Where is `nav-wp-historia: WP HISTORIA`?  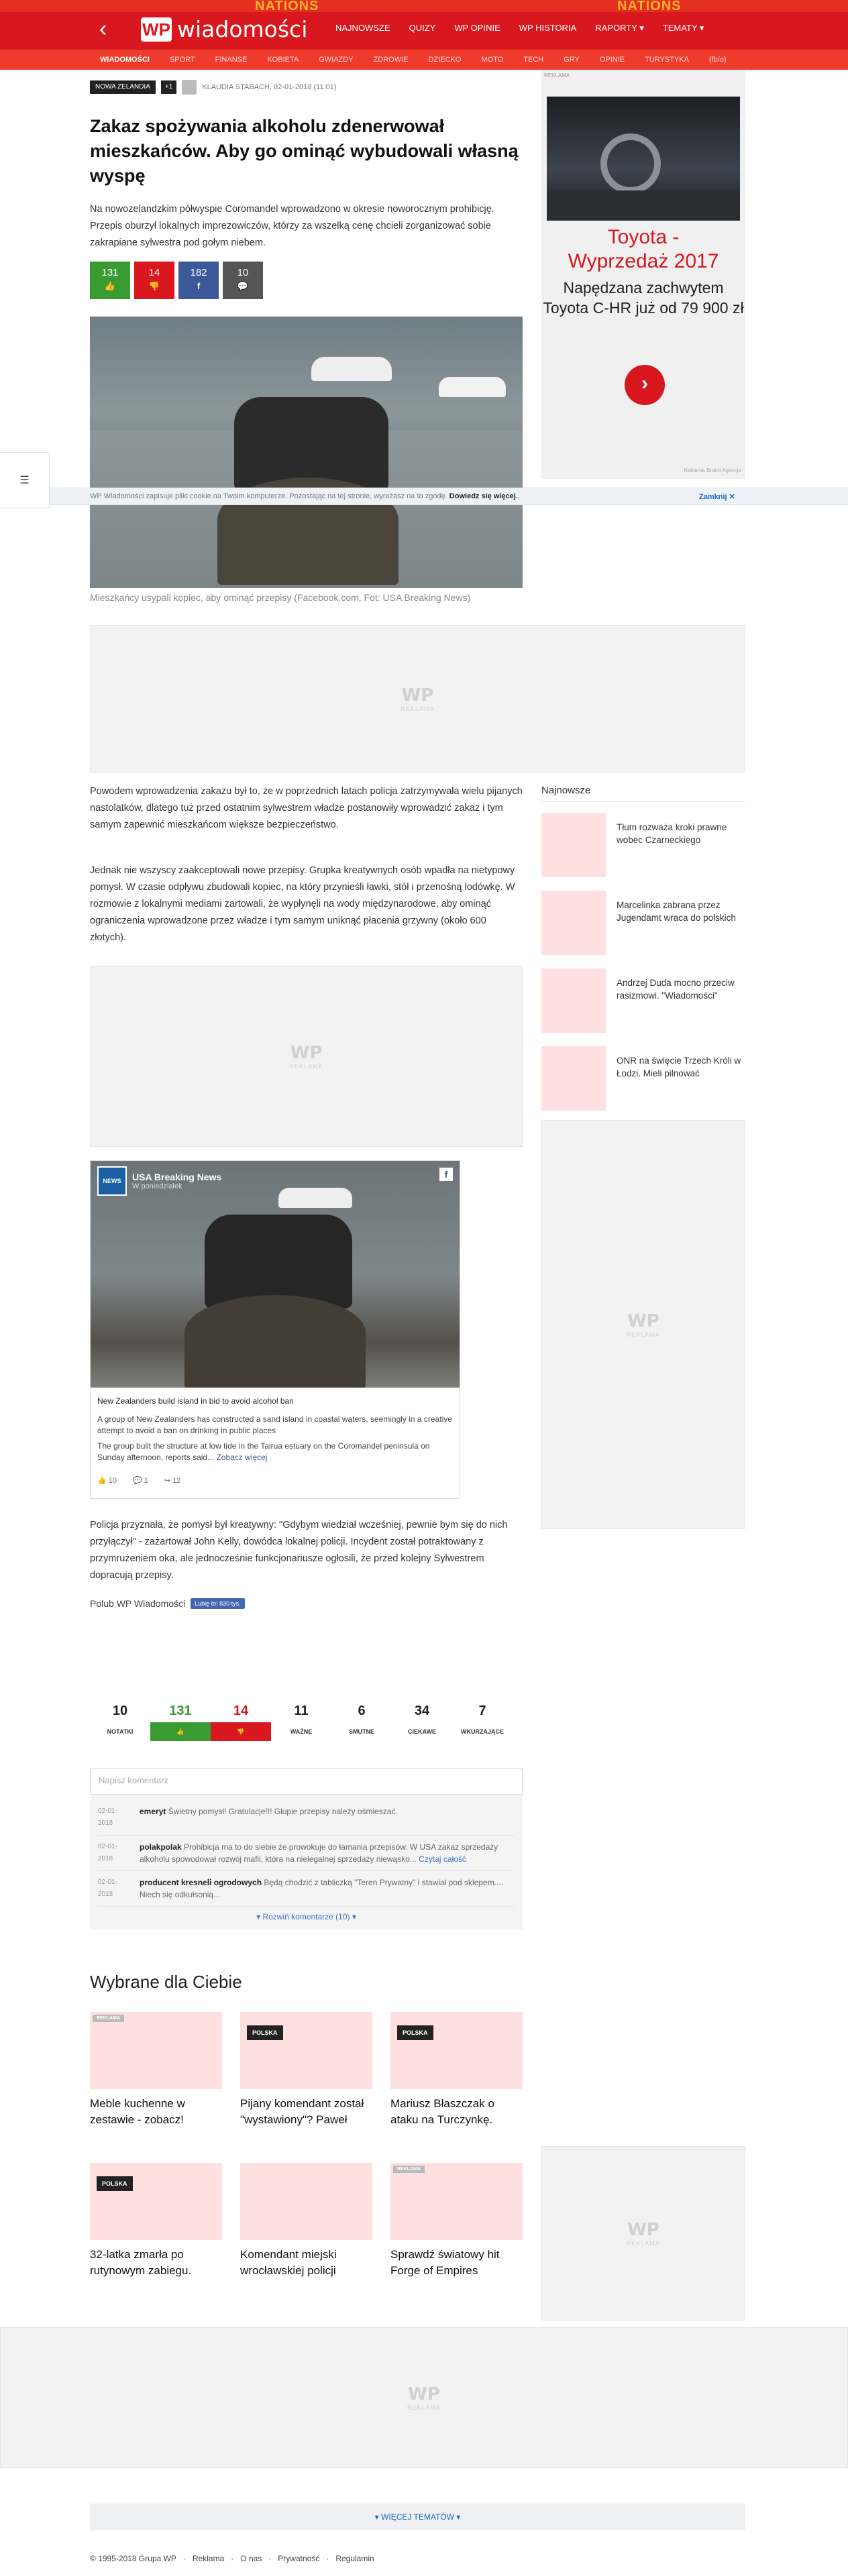 nav-wp-historia: WP HISTORIA is located at coordinates (548, 28).